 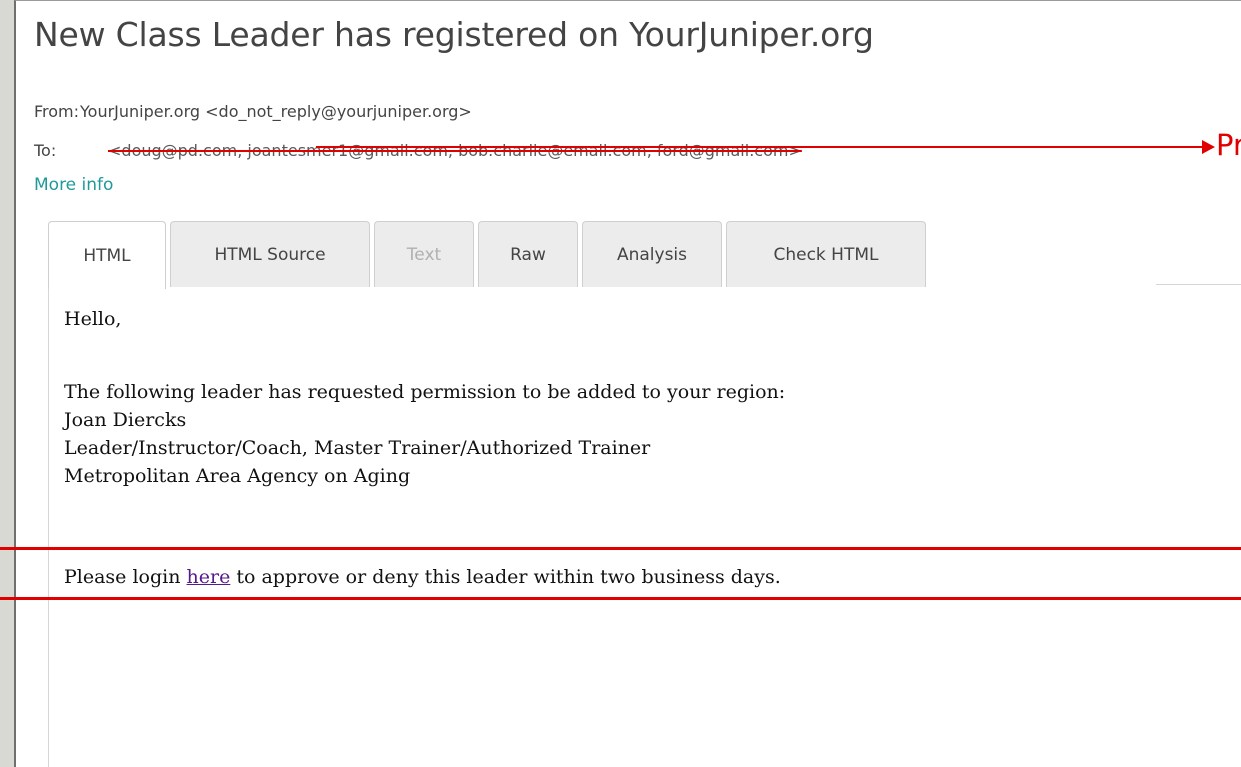 I want to click on tab-raw: Raw, so click(x=528, y=254).